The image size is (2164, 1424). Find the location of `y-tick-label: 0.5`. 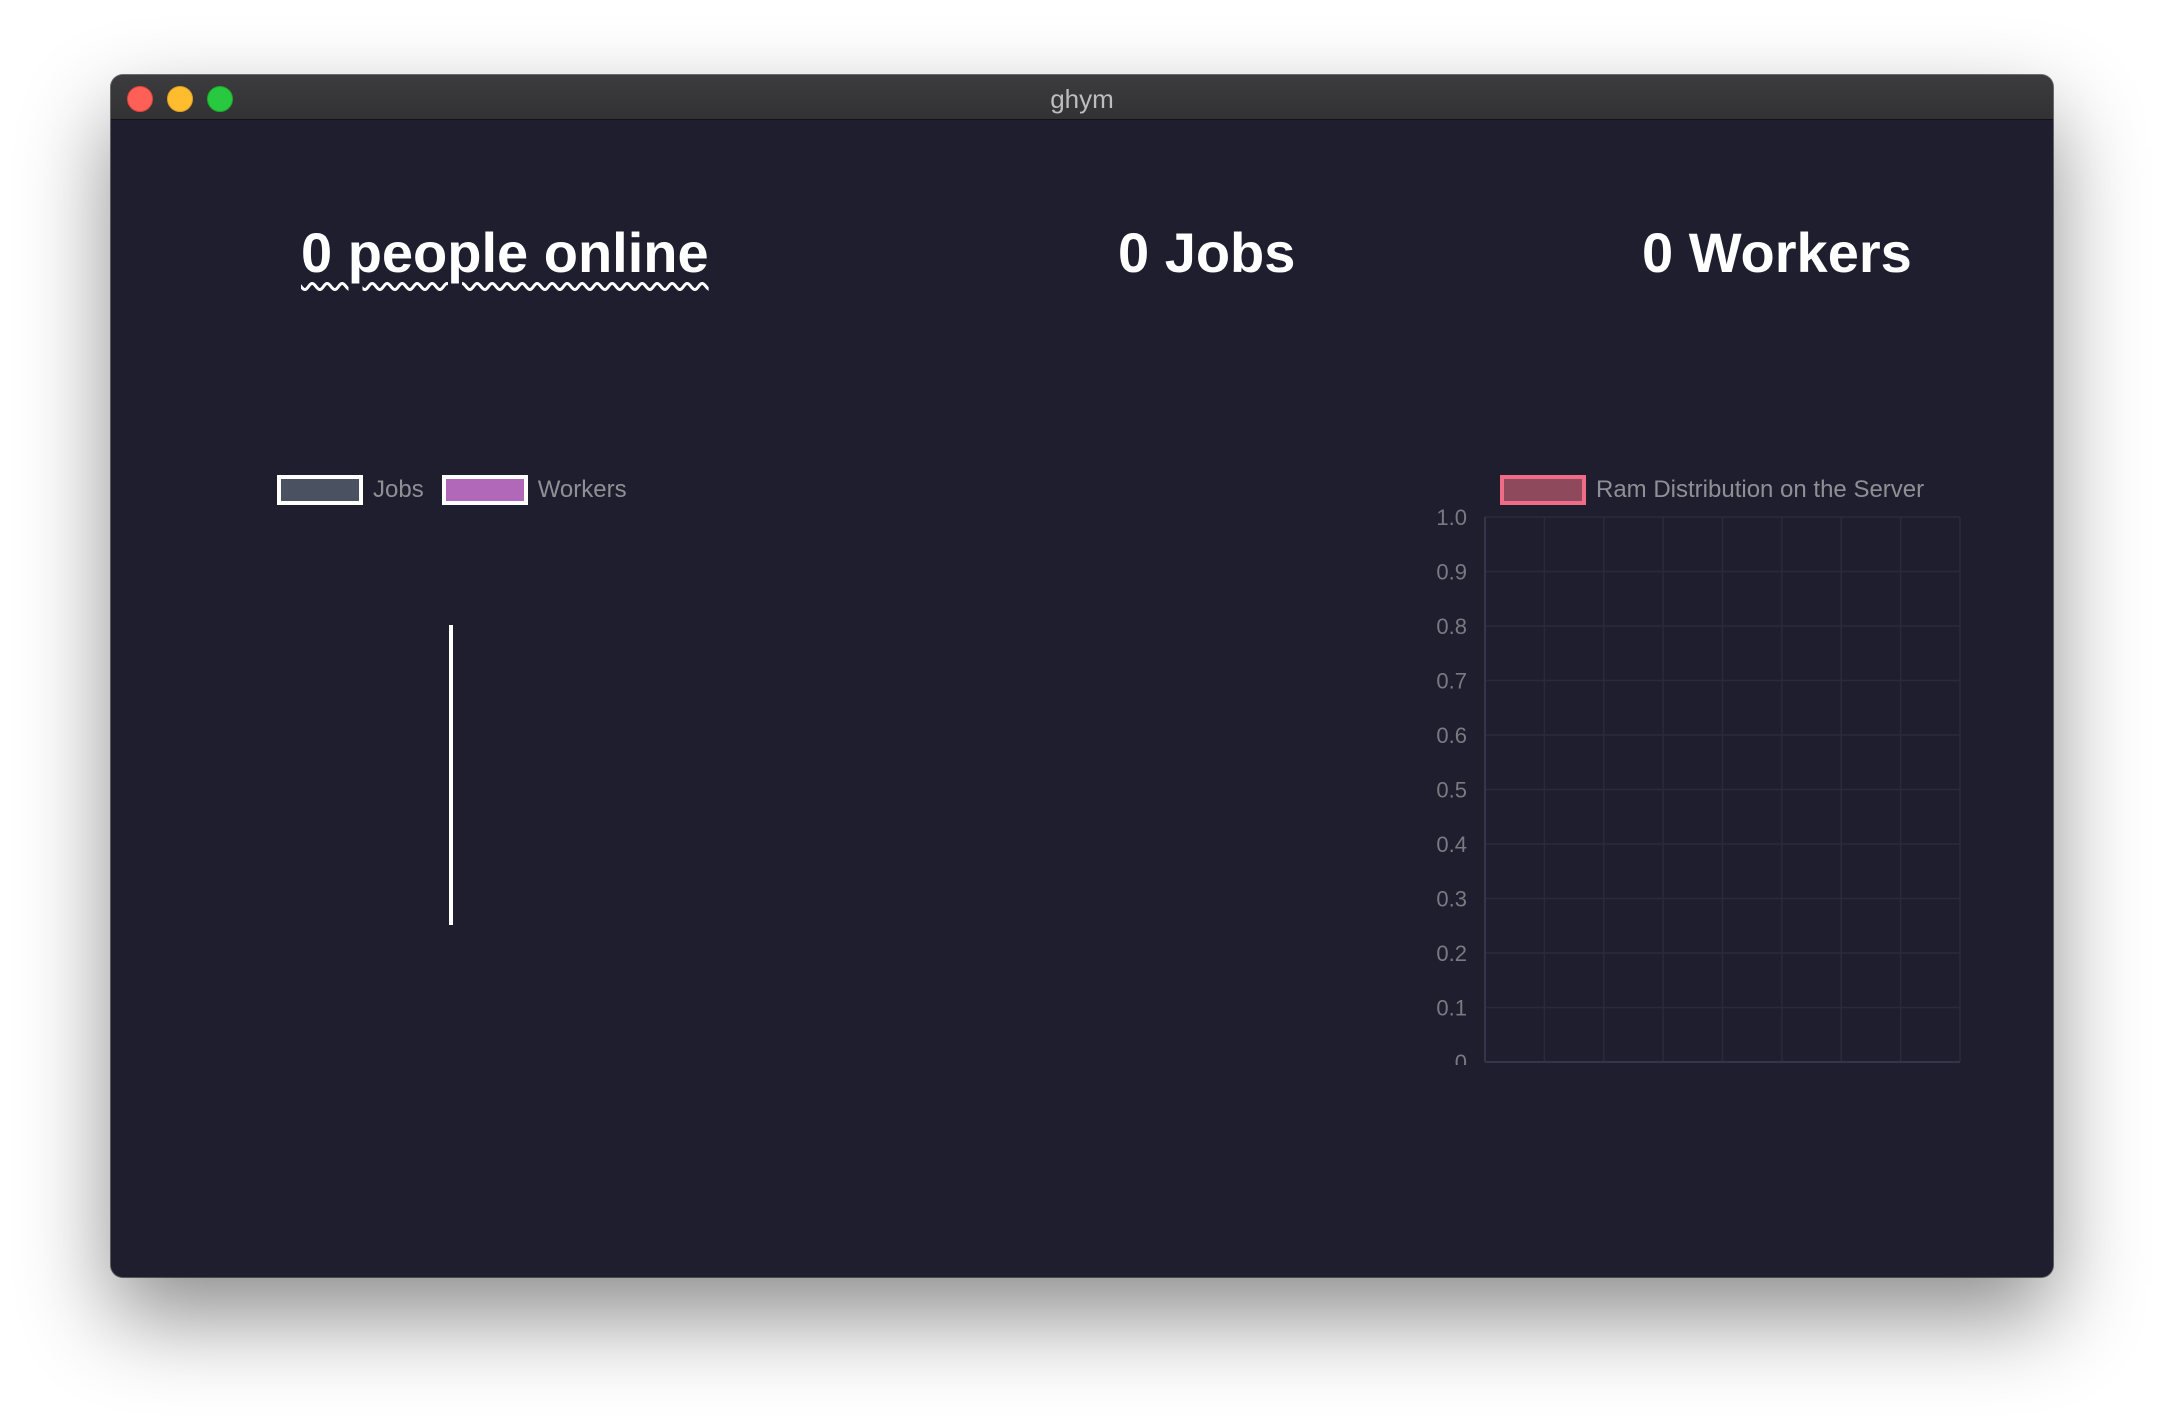

y-tick-label: 0.5 is located at coordinates (1451, 790).